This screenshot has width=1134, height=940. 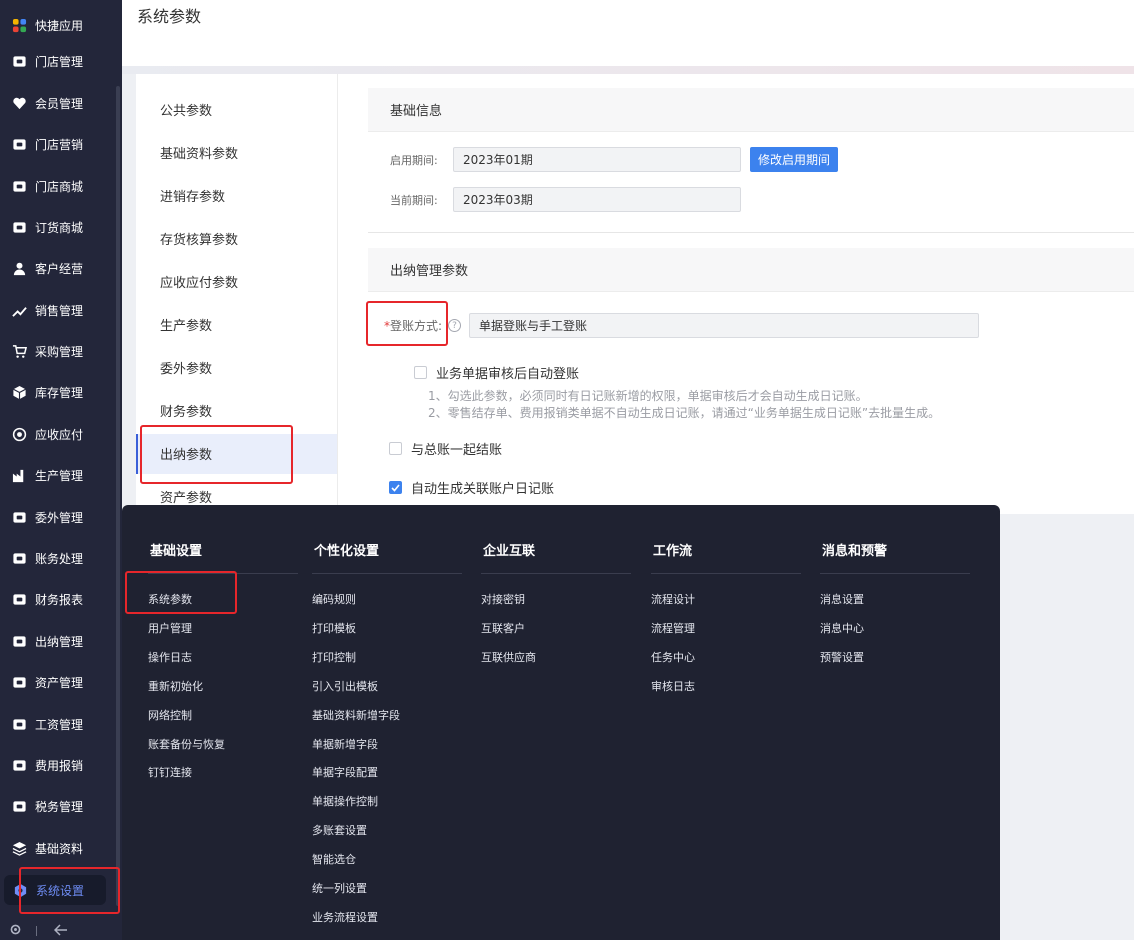 I want to click on menu-item: 互联供应商, so click(x=508, y=657).